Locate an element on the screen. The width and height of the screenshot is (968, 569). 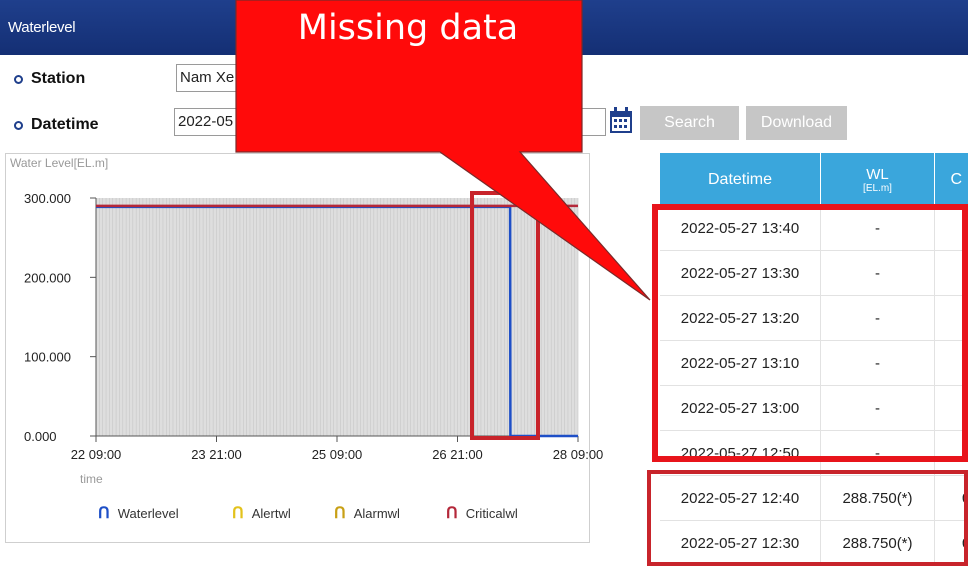
callout-text: Missing data is located at coordinates (408, 28).